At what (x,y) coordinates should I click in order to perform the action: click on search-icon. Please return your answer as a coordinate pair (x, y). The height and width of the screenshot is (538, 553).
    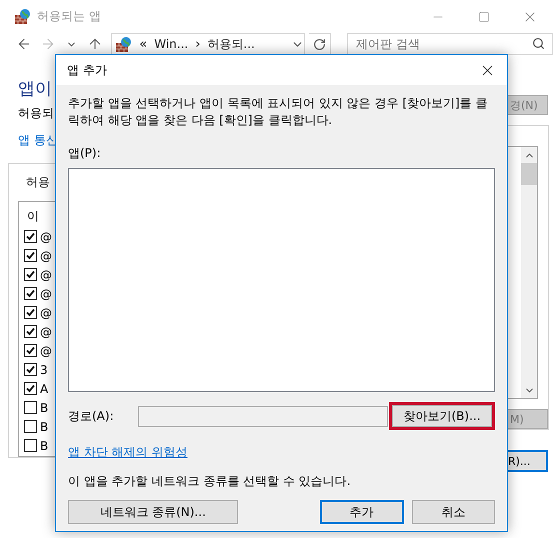
    Looking at the image, I should click on (539, 43).